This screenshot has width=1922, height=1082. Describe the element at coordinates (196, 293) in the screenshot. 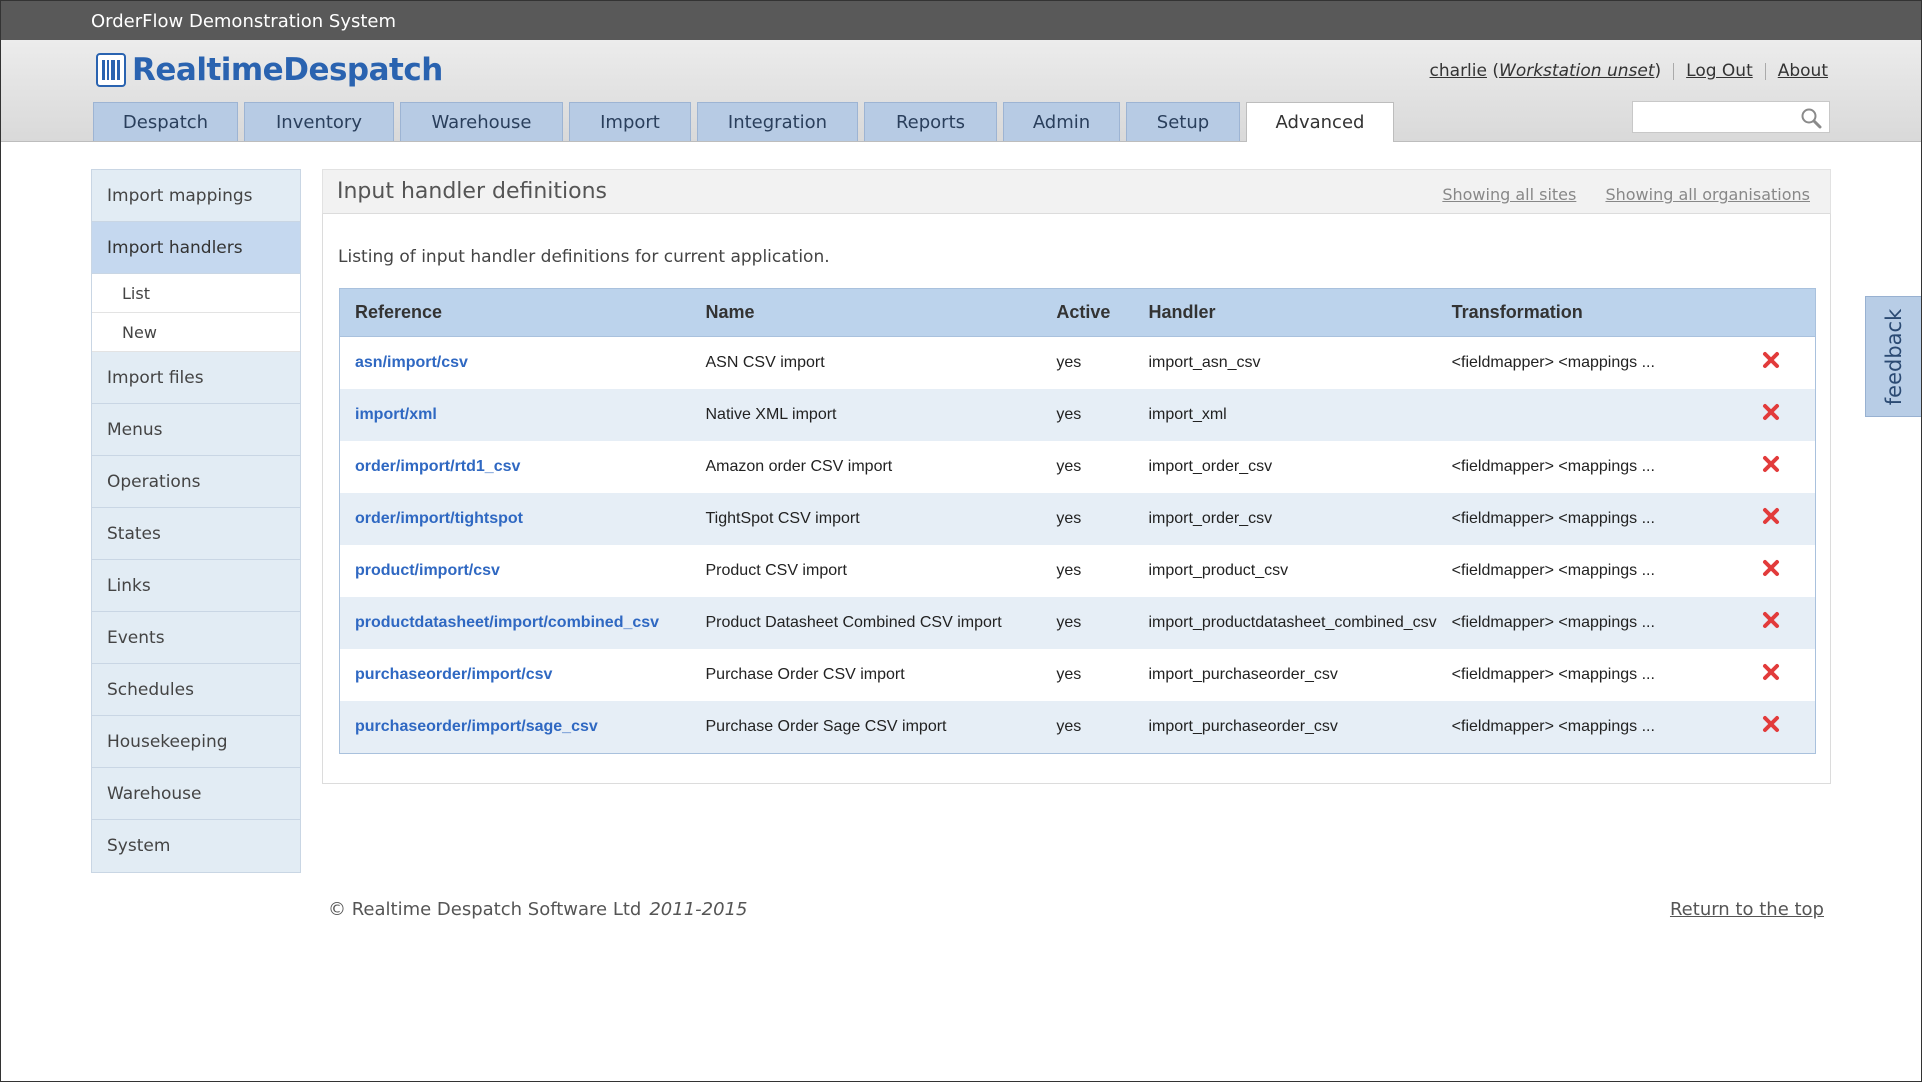

I see `sidebar-subitem-list: List` at that location.